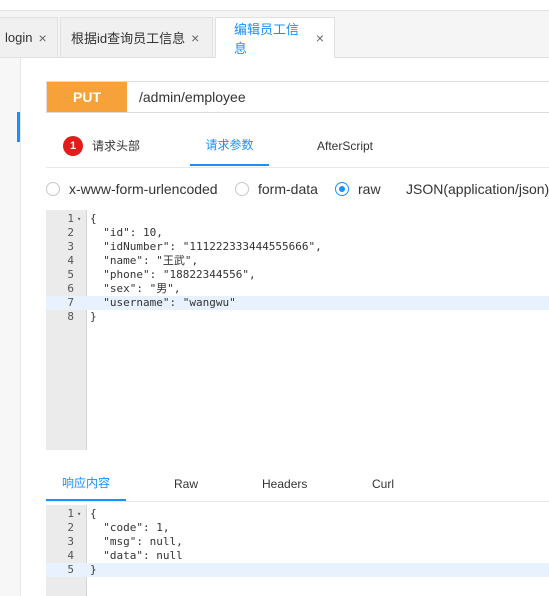 The width and height of the screenshot is (549, 596). Describe the element at coordinates (116, 146) in the screenshot. I see `tab-label: 请求头部` at that location.